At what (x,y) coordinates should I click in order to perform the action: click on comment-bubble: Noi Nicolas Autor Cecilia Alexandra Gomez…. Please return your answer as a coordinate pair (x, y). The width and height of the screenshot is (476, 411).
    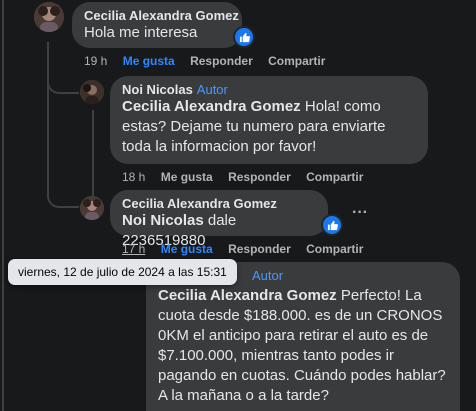
    Looking at the image, I should click on (269, 120).